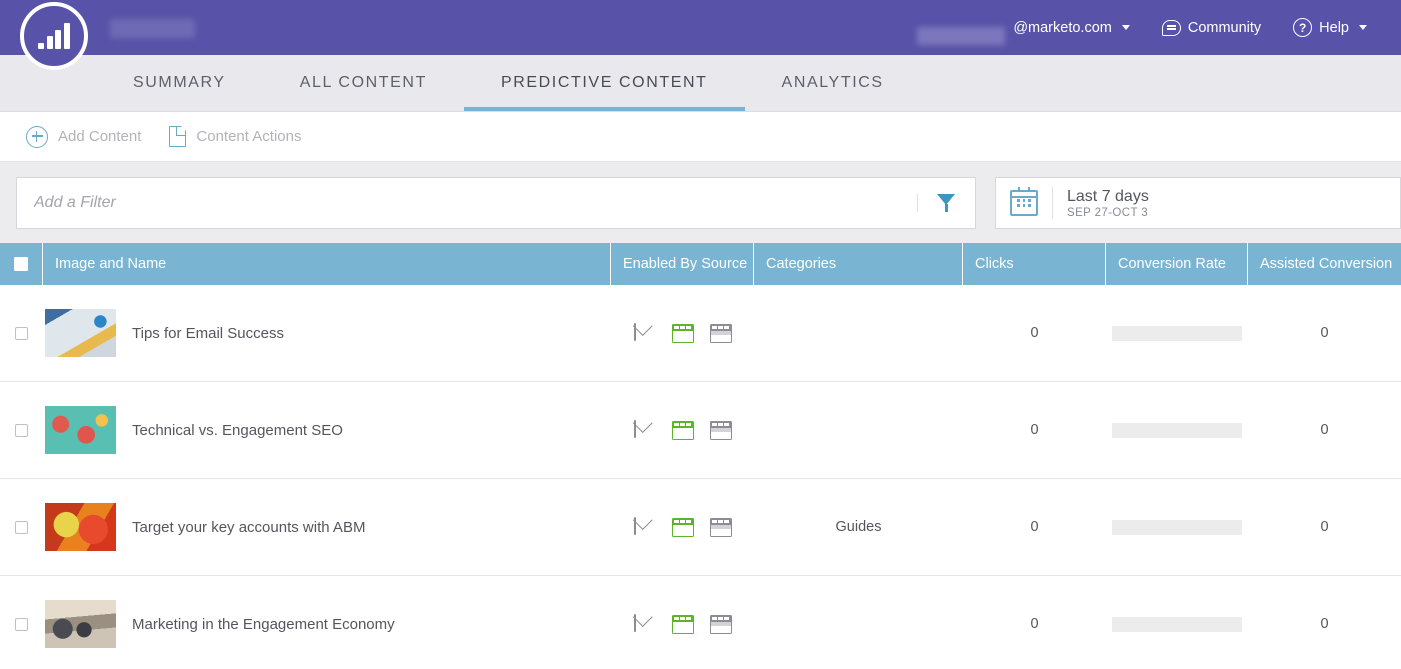  I want to click on logo-circle, so click(54, 36).